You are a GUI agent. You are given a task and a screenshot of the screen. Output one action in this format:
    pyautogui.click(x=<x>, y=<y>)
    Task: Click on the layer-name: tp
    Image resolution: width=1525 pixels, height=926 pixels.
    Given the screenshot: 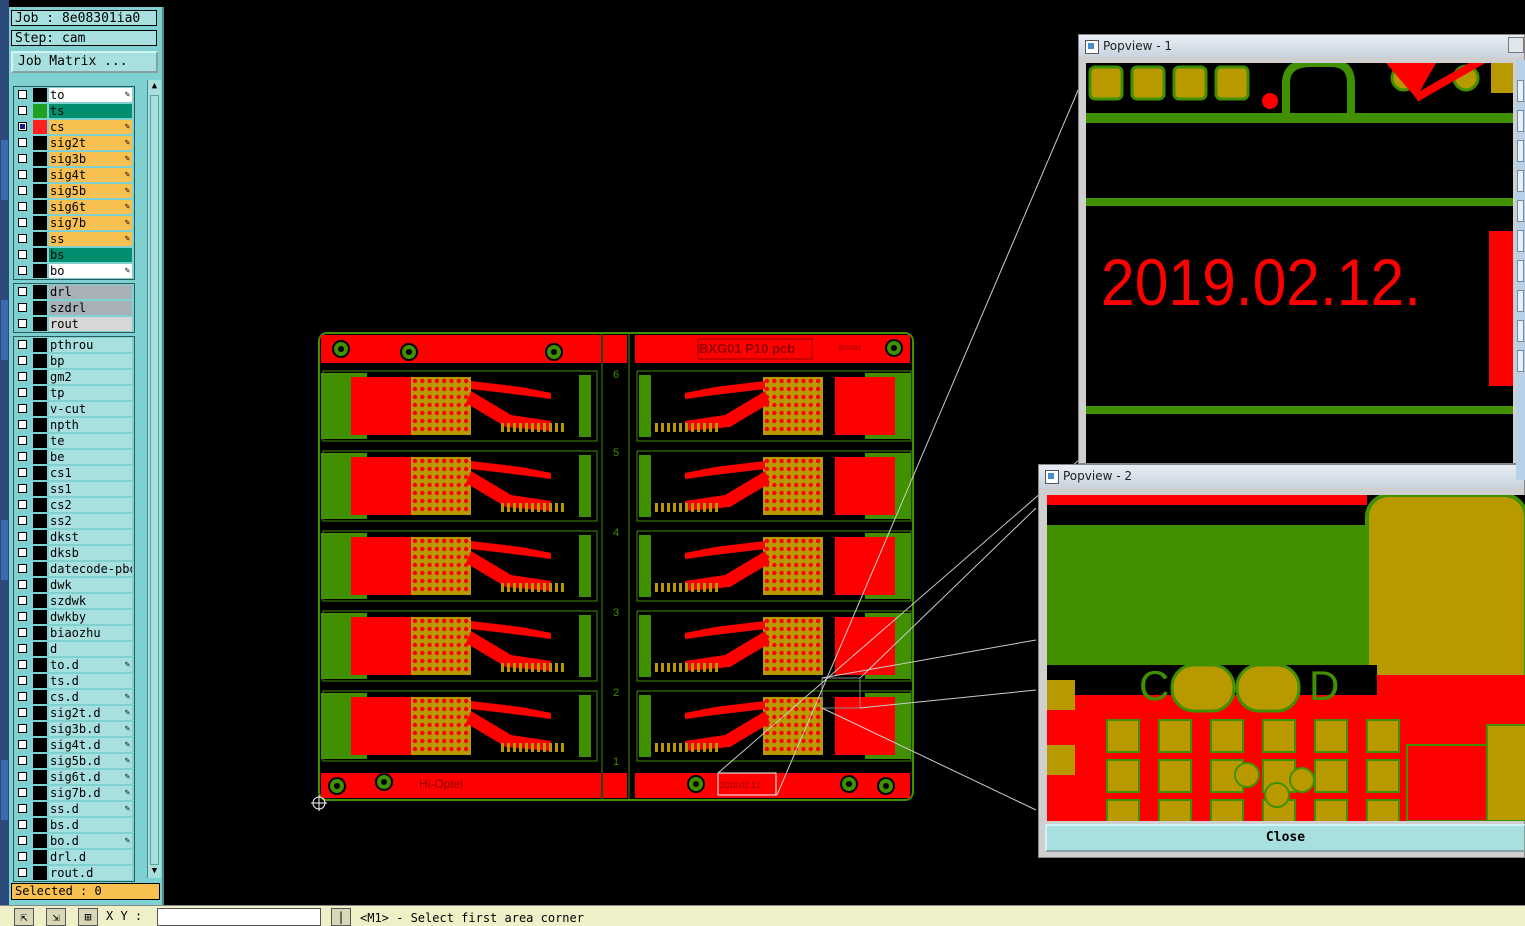 What is the action you would take?
    pyautogui.click(x=90, y=393)
    